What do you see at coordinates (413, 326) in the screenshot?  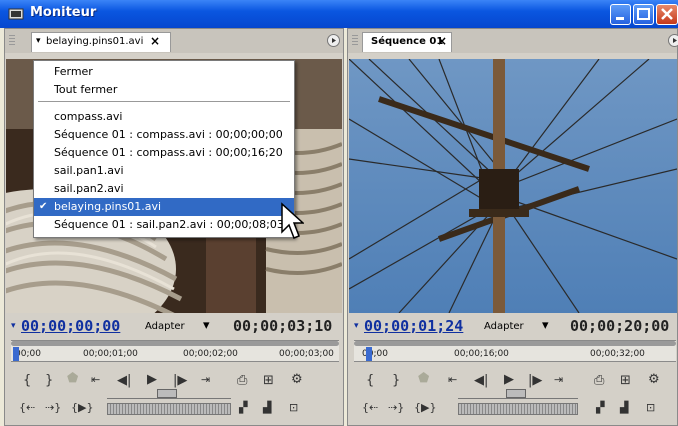 I see `program-current-timecode: 00;00;01;24` at bounding box center [413, 326].